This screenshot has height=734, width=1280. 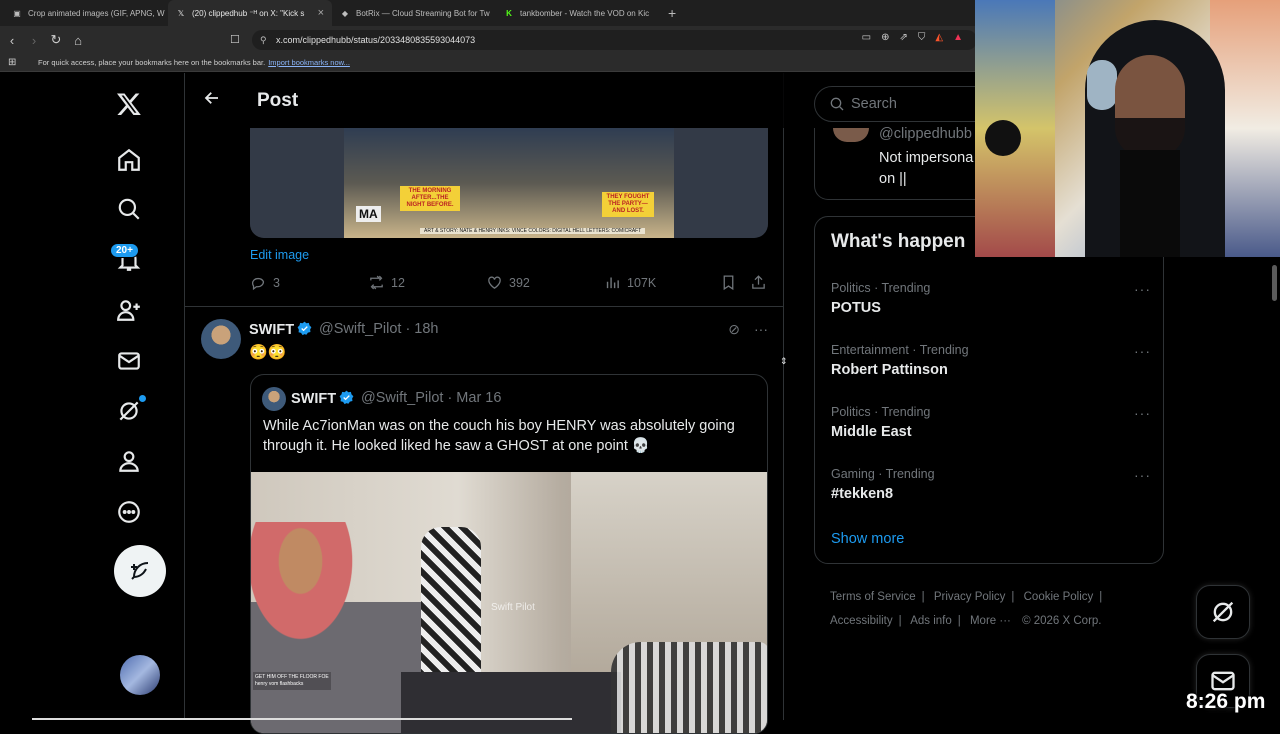 What do you see at coordinates (17, 13) in the screenshot?
I see `image-icon: ▣` at bounding box center [17, 13].